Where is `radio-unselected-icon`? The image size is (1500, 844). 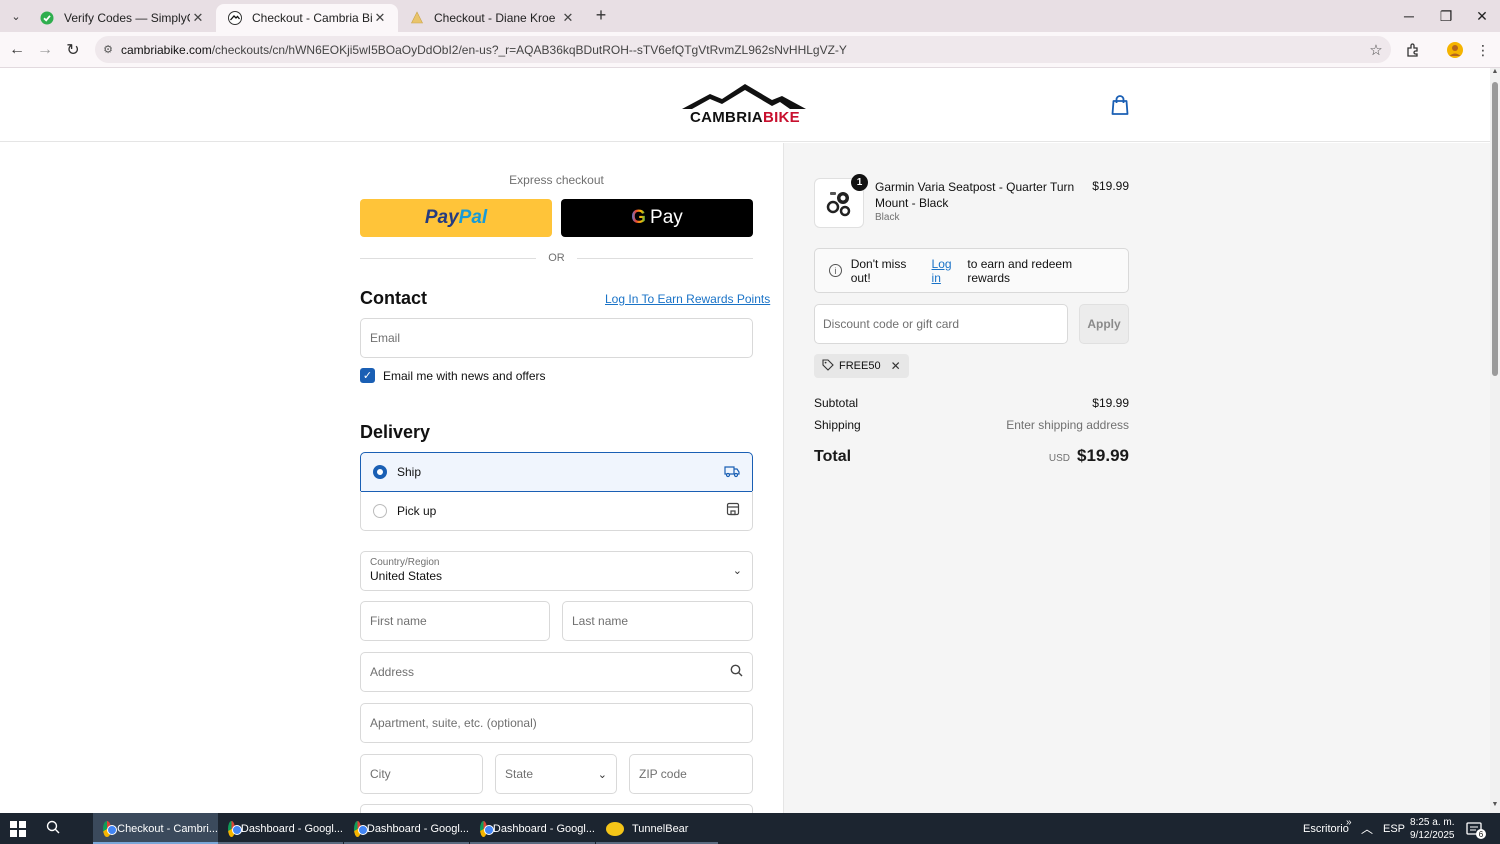 radio-unselected-icon is located at coordinates (380, 510).